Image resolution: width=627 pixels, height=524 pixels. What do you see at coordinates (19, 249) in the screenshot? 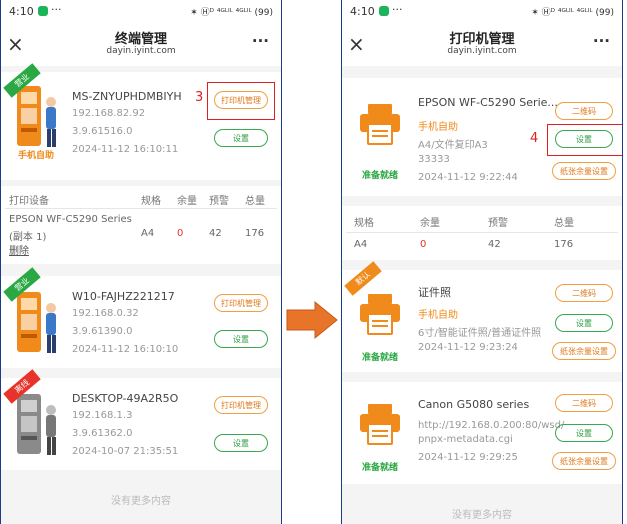
I see `delete-link: 删除` at bounding box center [19, 249].